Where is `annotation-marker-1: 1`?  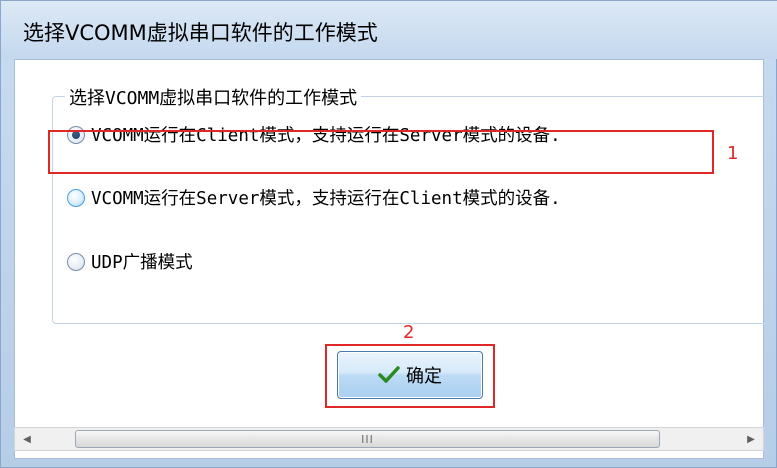
annotation-marker-1: 1 is located at coordinates (733, 153).